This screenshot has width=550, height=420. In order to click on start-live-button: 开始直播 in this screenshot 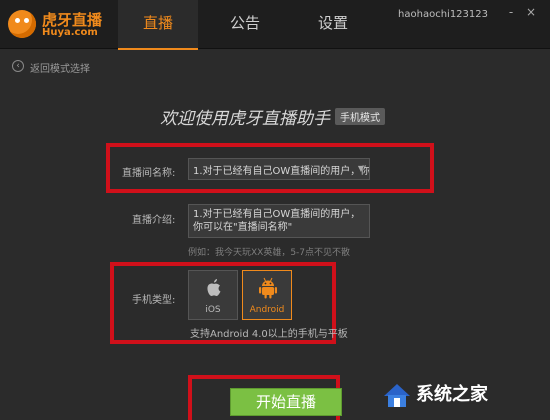, I will do `click(286, 402)`.